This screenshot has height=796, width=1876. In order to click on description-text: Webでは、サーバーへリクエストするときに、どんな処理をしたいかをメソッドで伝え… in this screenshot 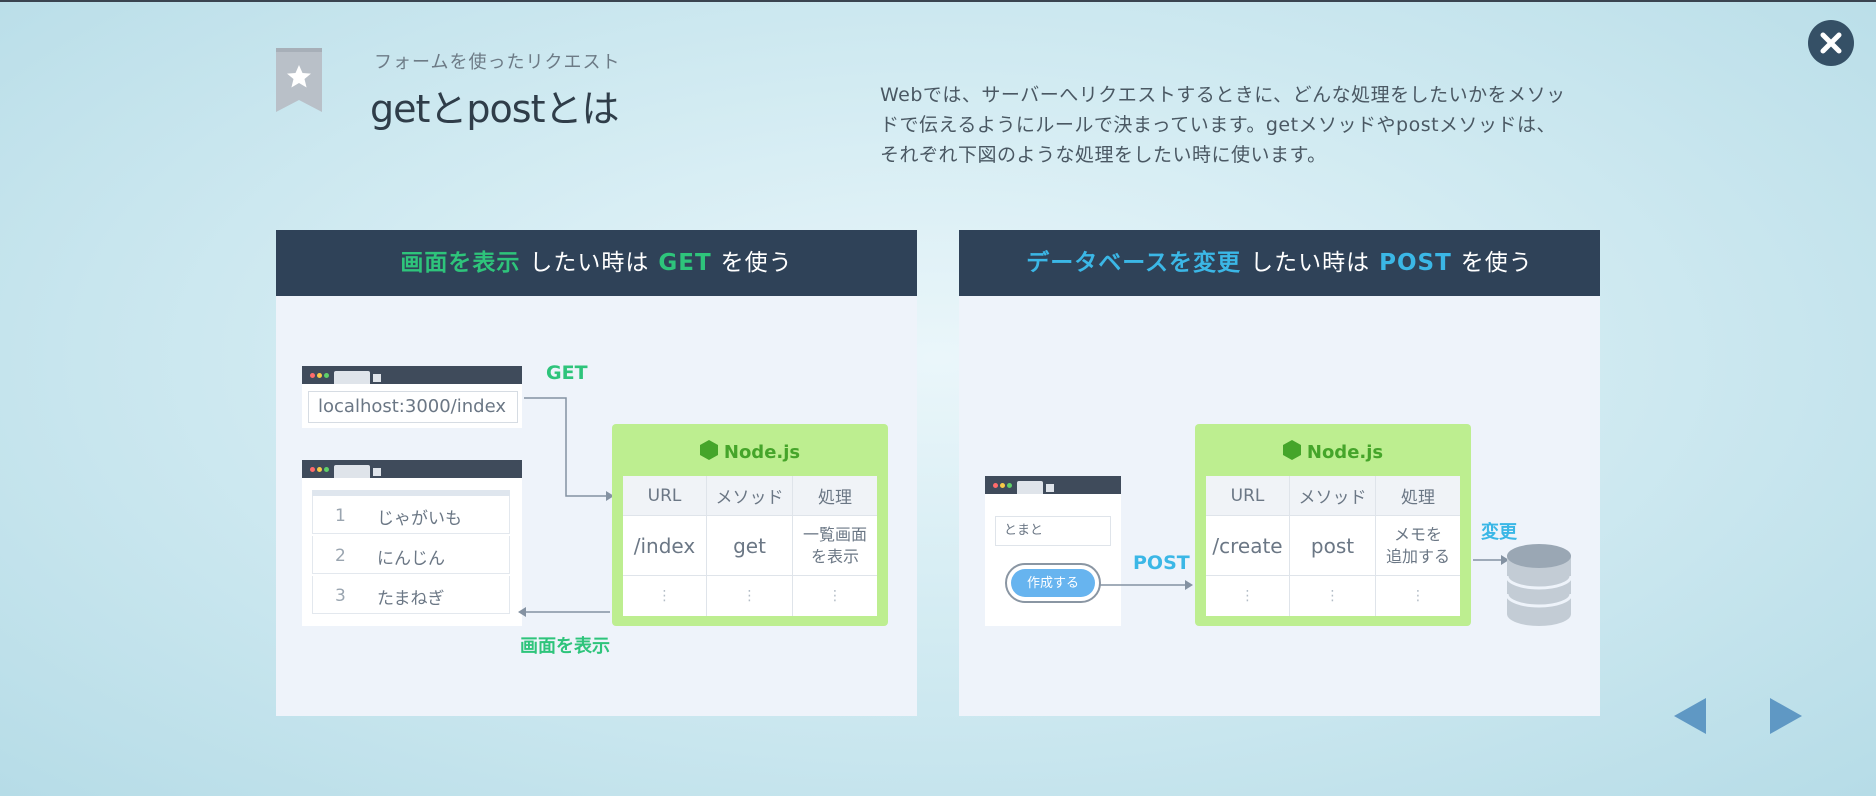, I will do `click(1223, 125)`.